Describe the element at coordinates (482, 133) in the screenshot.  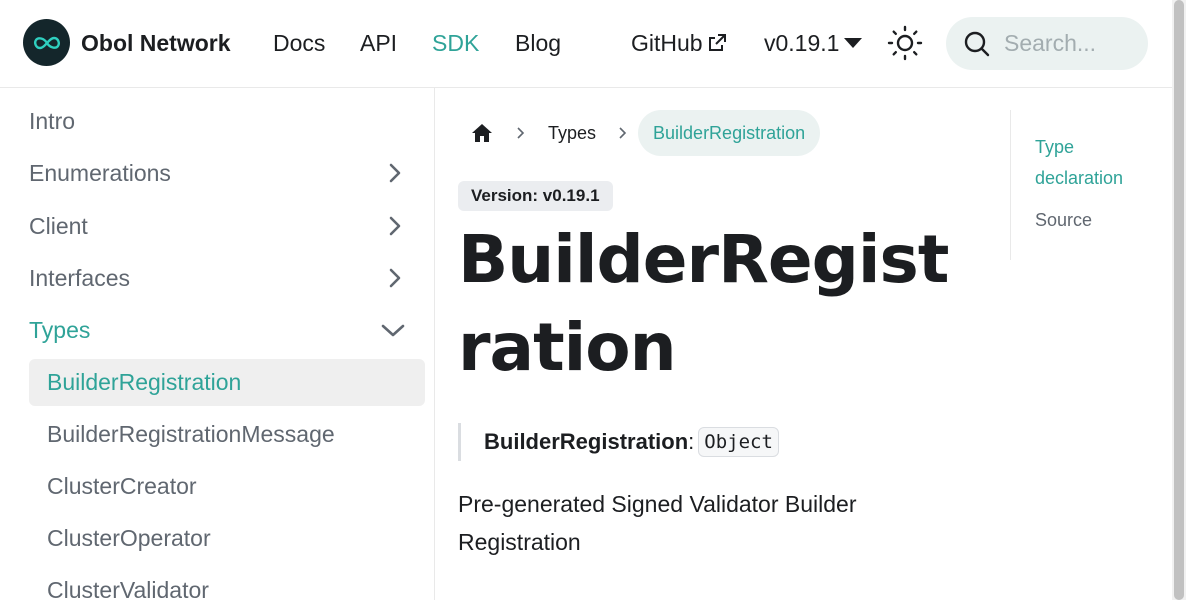
I see `home-icon` at that location.